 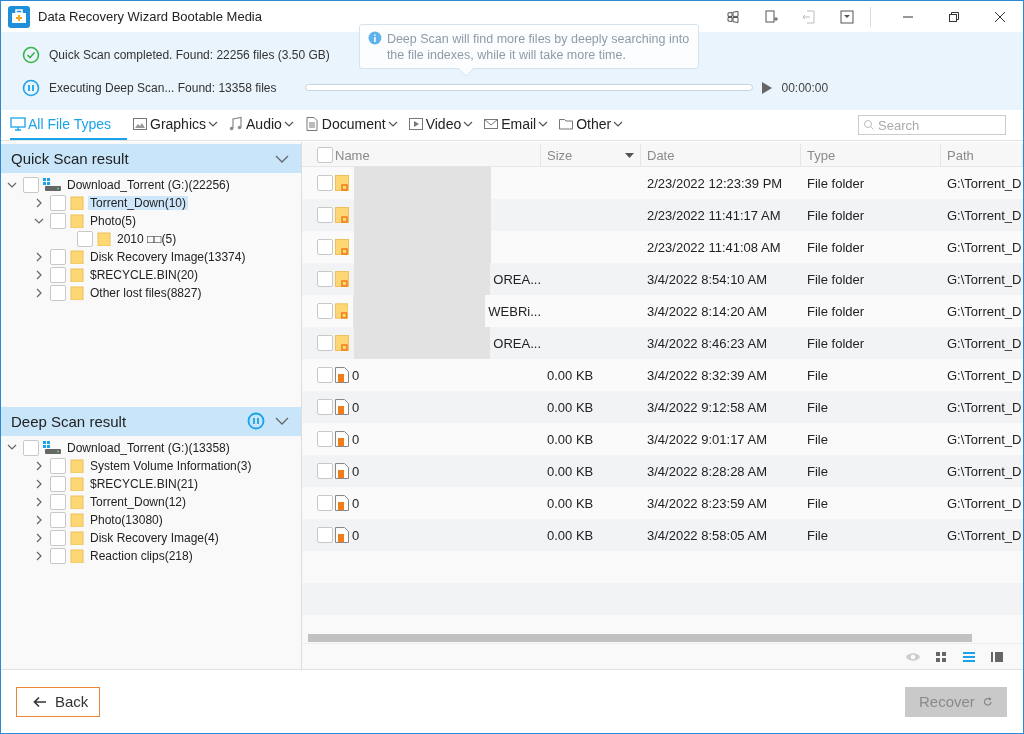 What do you see at coordinates (146, 293) in the screenshot?
I see `tree-item: Other lost files(8827)` at bounding box center [146, 293].